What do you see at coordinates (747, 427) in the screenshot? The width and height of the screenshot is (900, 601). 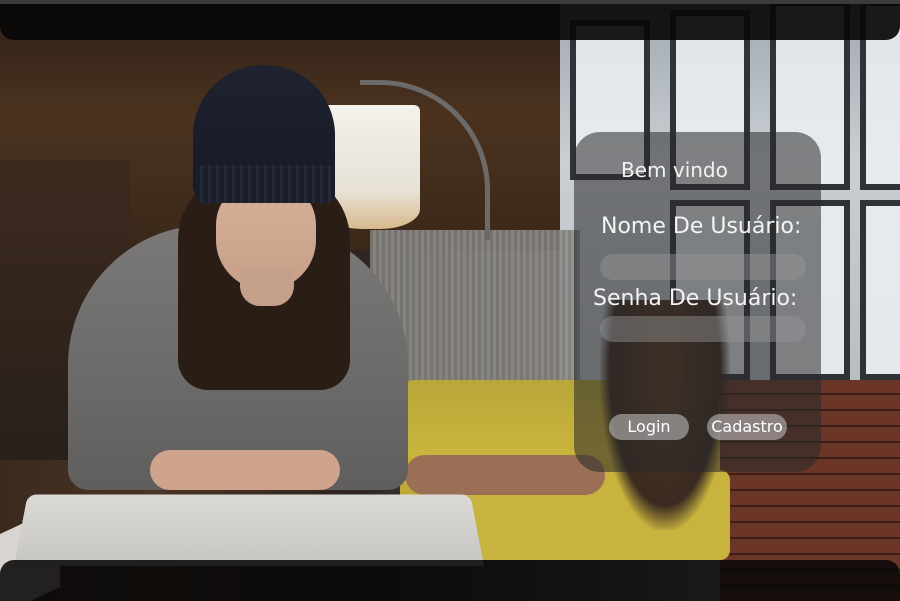 I see `register-button: Cadastro` at bounding box center [747, 427].